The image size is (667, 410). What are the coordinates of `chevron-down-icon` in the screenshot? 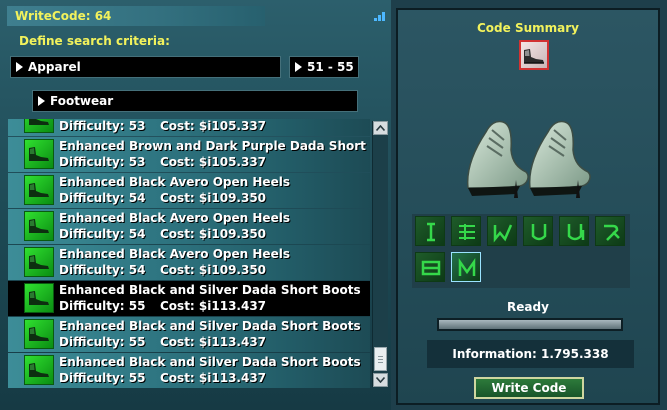 It's located at (380, 380).